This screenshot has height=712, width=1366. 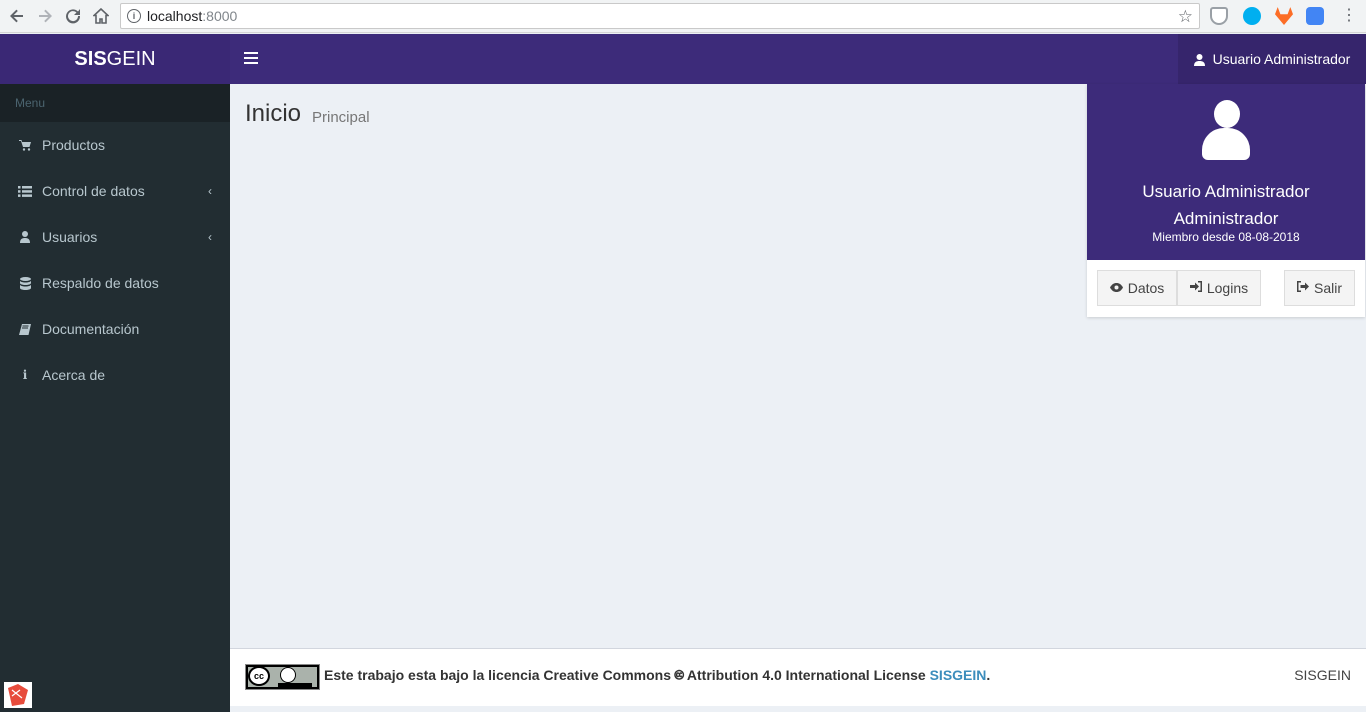 I want to click on sisgein-link: SISGEIN, so click(x=958, y=675).